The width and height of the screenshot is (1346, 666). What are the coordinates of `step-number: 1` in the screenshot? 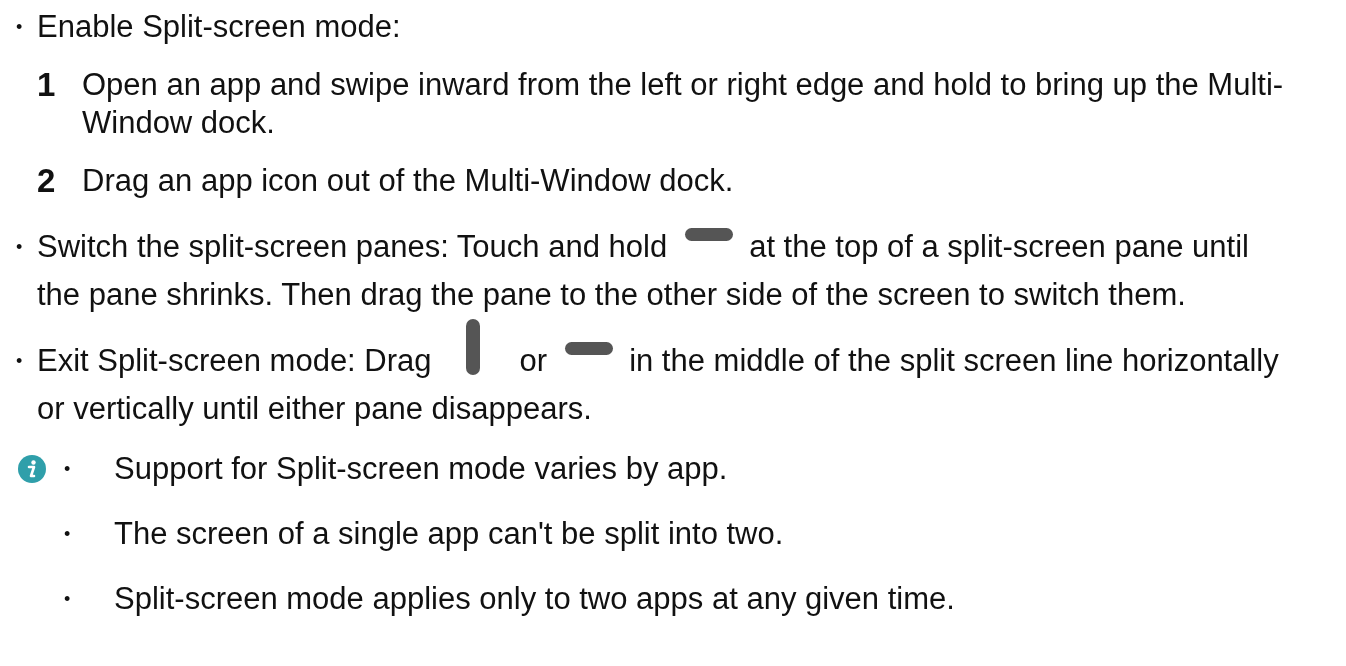 It's located at (47, 85).